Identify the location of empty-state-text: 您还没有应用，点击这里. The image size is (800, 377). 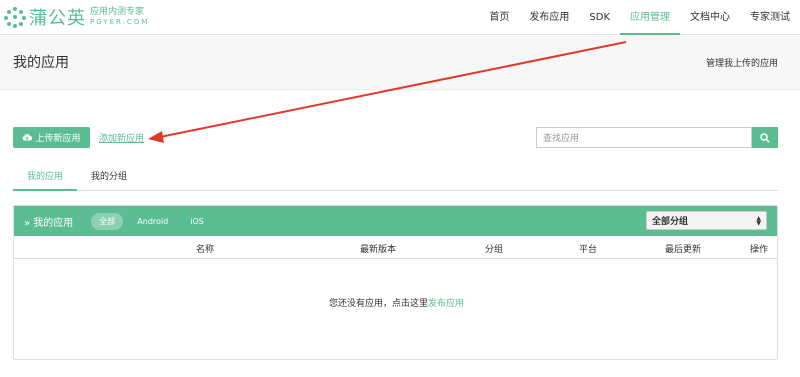
(378, 304).